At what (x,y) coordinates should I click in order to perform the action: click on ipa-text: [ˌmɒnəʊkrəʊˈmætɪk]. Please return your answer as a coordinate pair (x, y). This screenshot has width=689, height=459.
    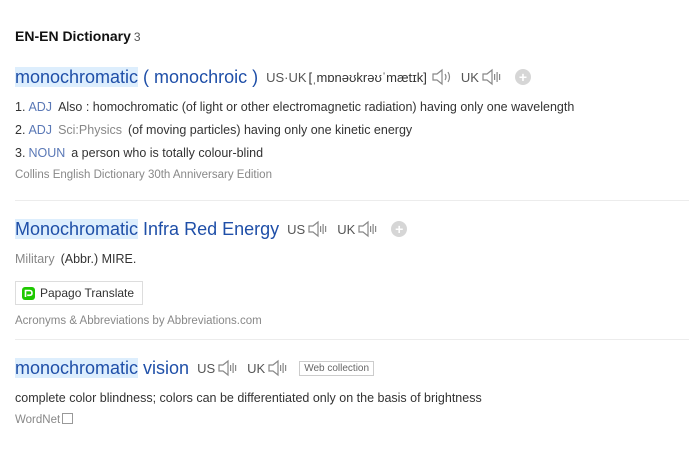
    Looking at the image, I should click on (367, 77).